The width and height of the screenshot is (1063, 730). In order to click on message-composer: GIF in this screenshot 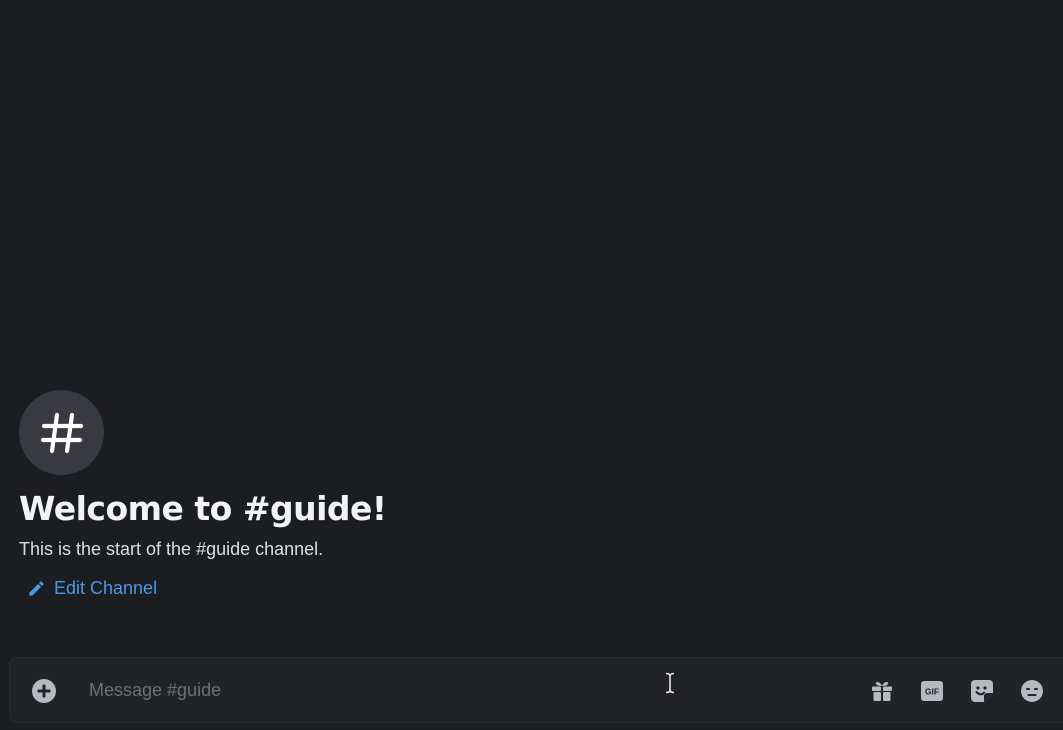, I will do `click(536, 690)`.